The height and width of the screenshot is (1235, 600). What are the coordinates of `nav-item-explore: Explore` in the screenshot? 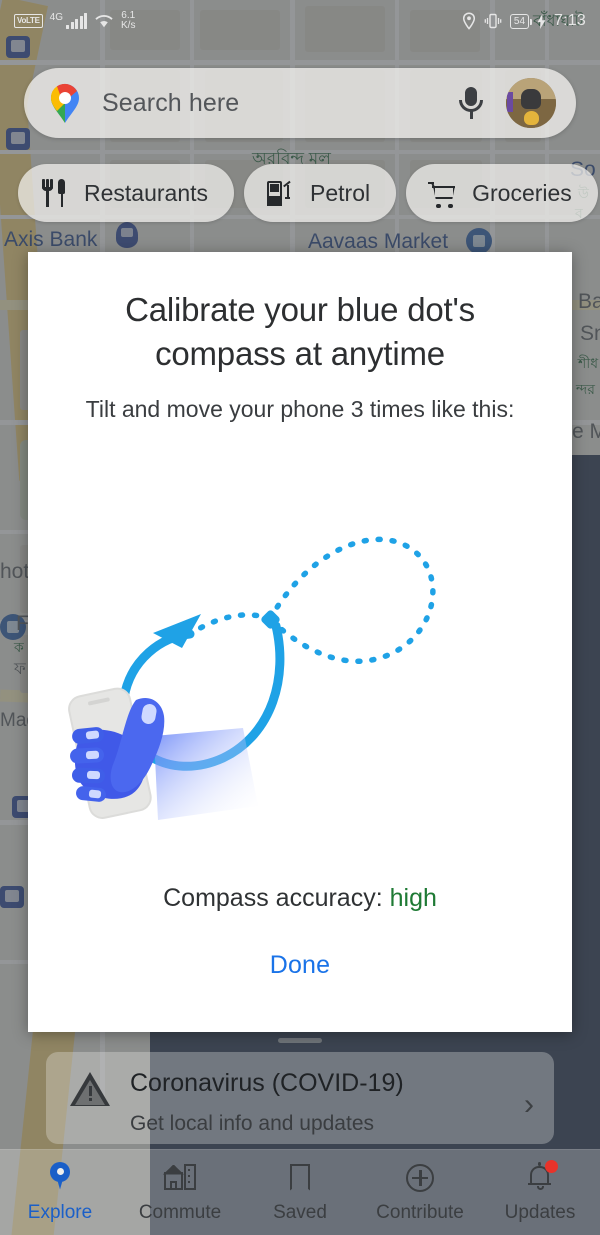 It's located at (60, 1192).